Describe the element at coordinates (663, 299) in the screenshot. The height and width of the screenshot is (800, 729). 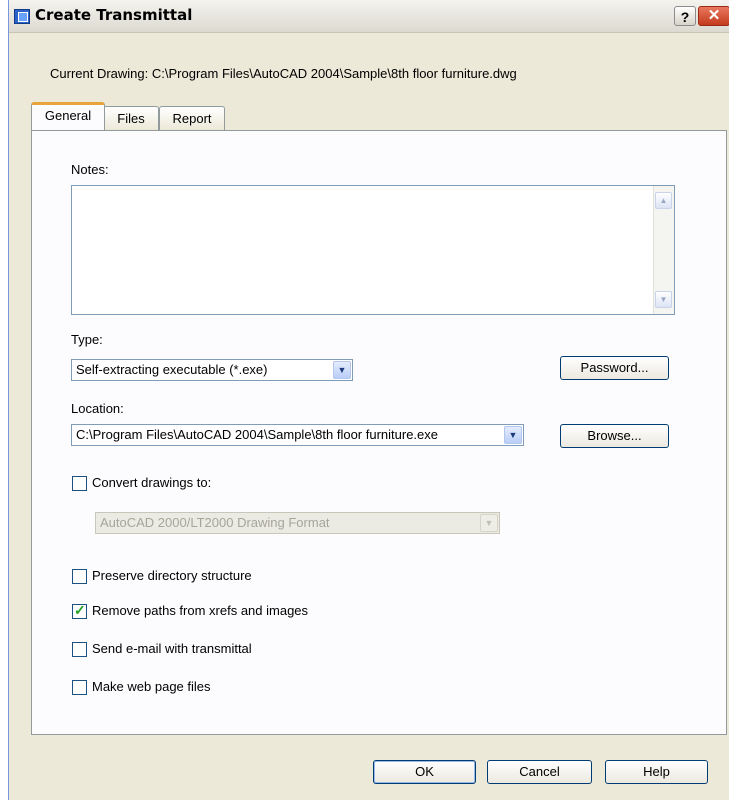
I see `scroll-down-icon: ▼` at that location.